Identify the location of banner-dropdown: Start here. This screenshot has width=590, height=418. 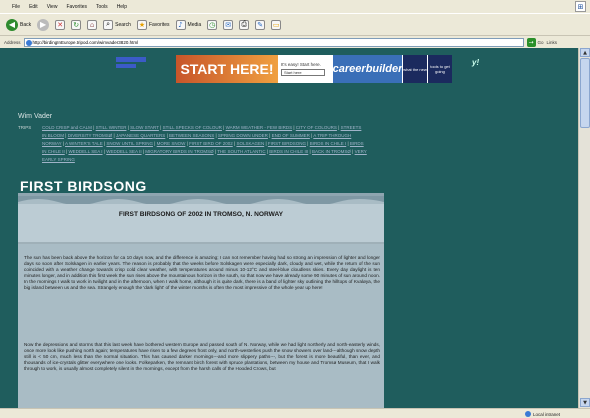
(303, 72).